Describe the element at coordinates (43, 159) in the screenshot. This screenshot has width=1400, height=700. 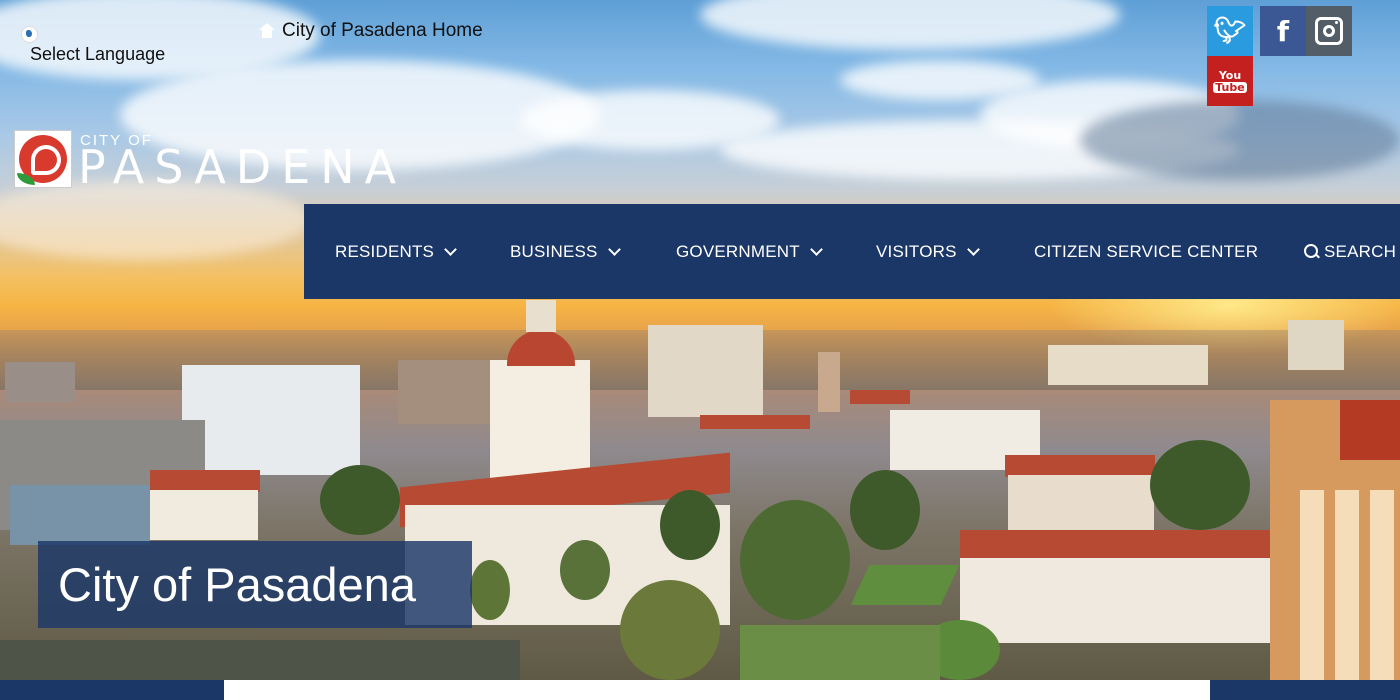
I see `rose-logo-icon` at that location.